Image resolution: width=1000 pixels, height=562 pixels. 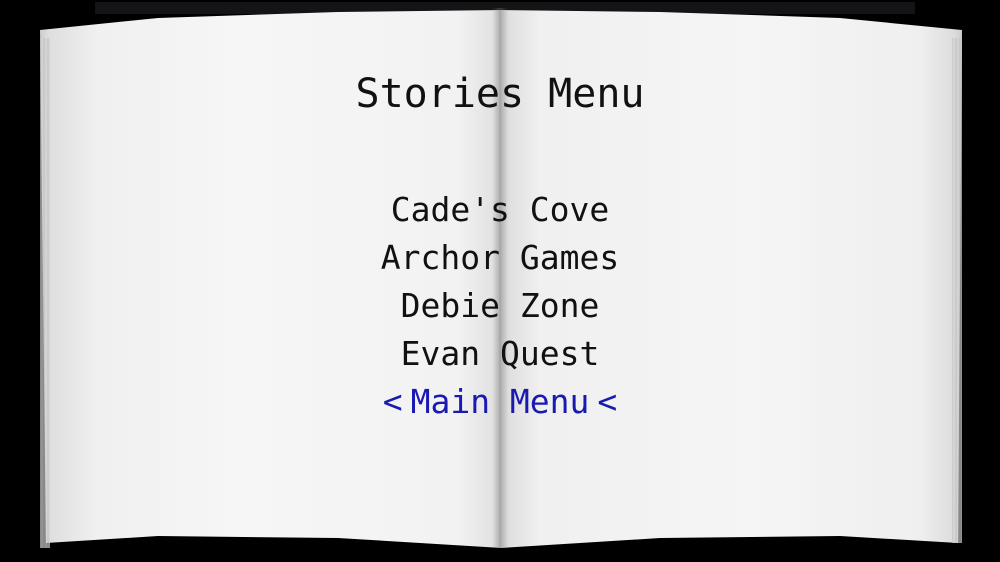 I want to click on menu-item-label: Evan Quest, so click(x=500, y=353).